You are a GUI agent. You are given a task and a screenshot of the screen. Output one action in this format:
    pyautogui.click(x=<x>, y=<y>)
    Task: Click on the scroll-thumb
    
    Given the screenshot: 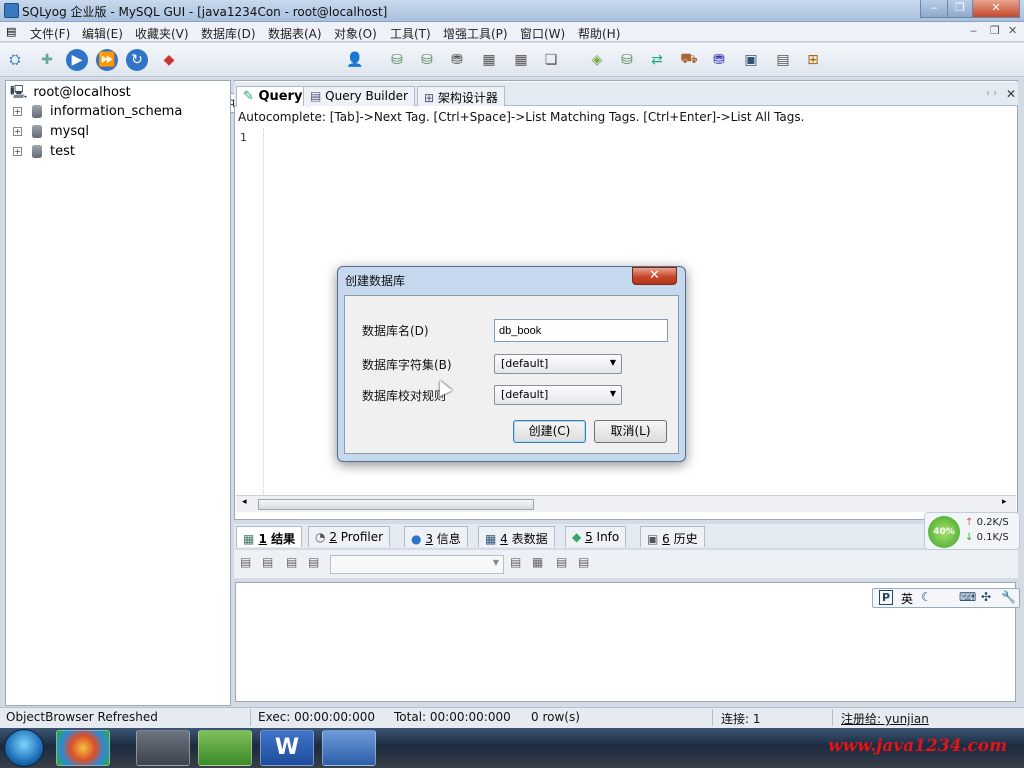 What is the action you would take?
    pyautogui.click(x=396, y=504)
    